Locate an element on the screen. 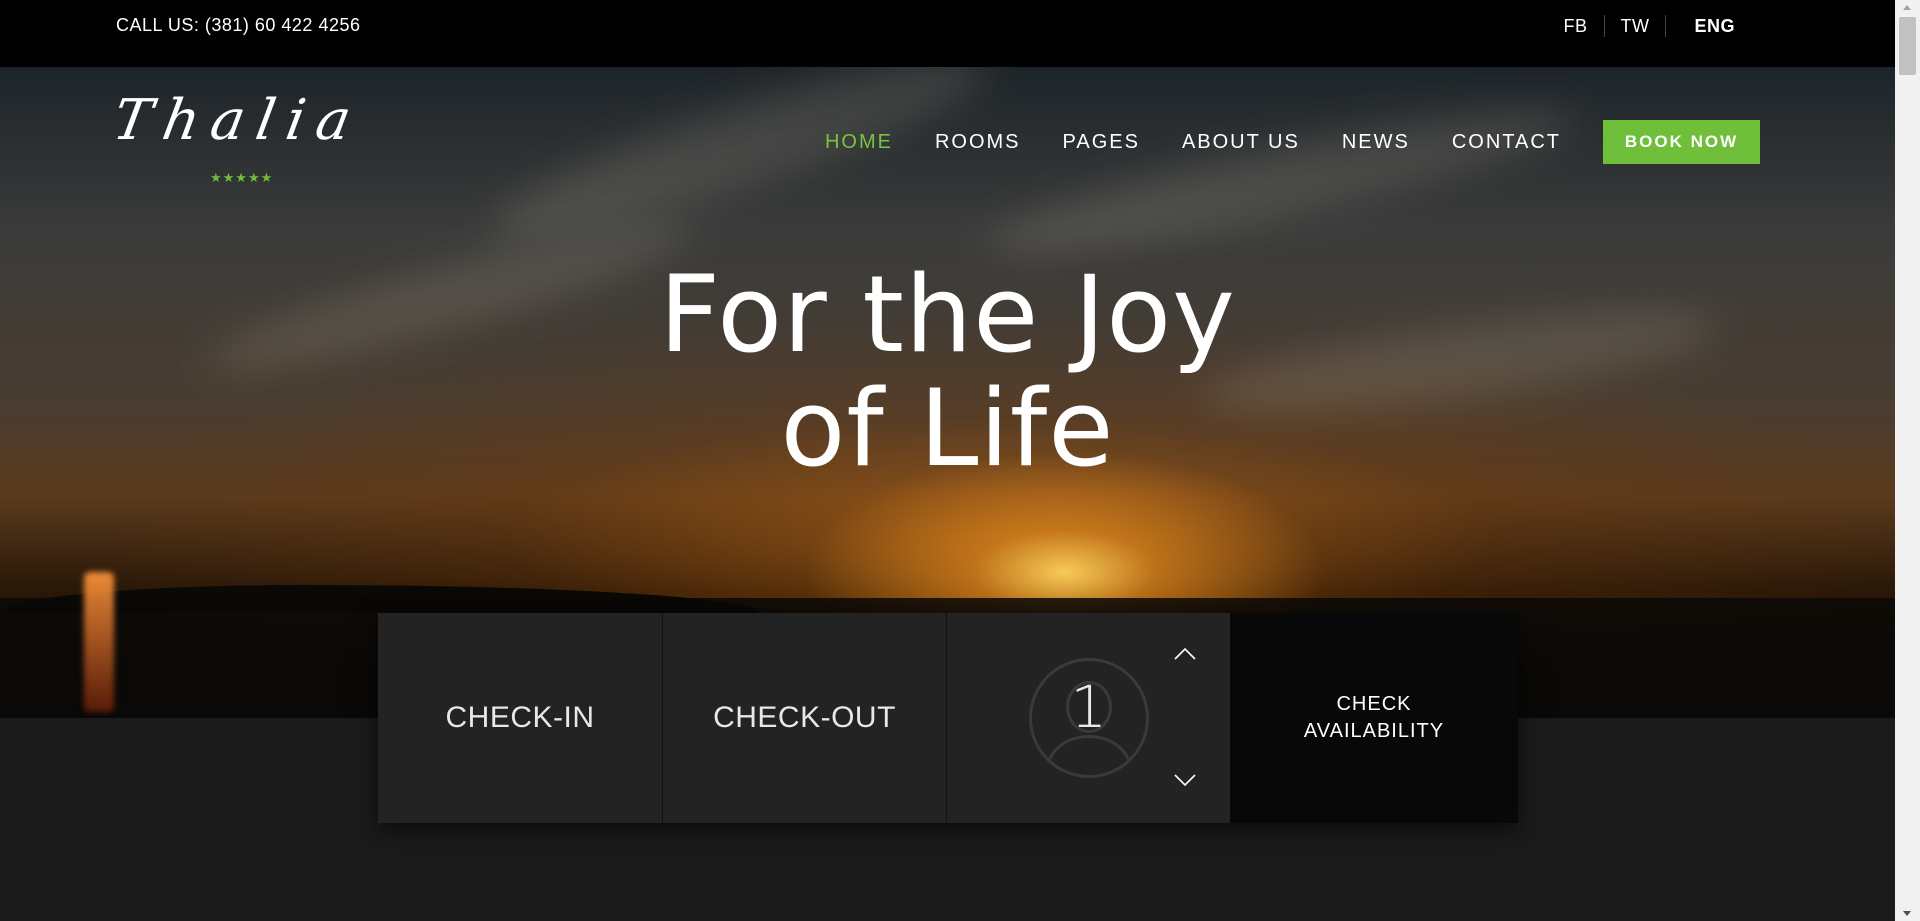 This screenshot has width=1920, height=921. phone-number: CALL US: (381) 60 422 4256 is located at coordinates (238, 25).